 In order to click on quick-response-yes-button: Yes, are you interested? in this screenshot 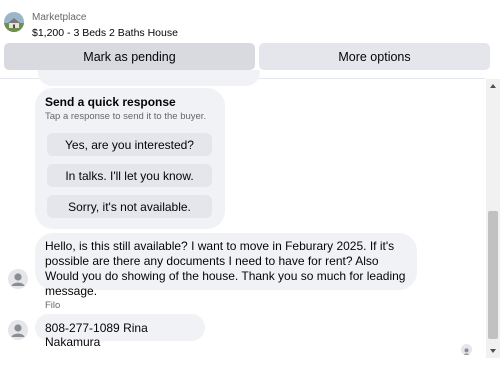, I will do `click(129, 144)`.